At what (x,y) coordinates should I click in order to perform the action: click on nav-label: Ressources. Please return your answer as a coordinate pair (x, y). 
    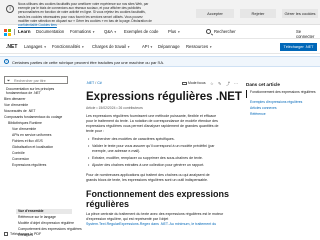
    Looking at the image, I should click on (197, 46).